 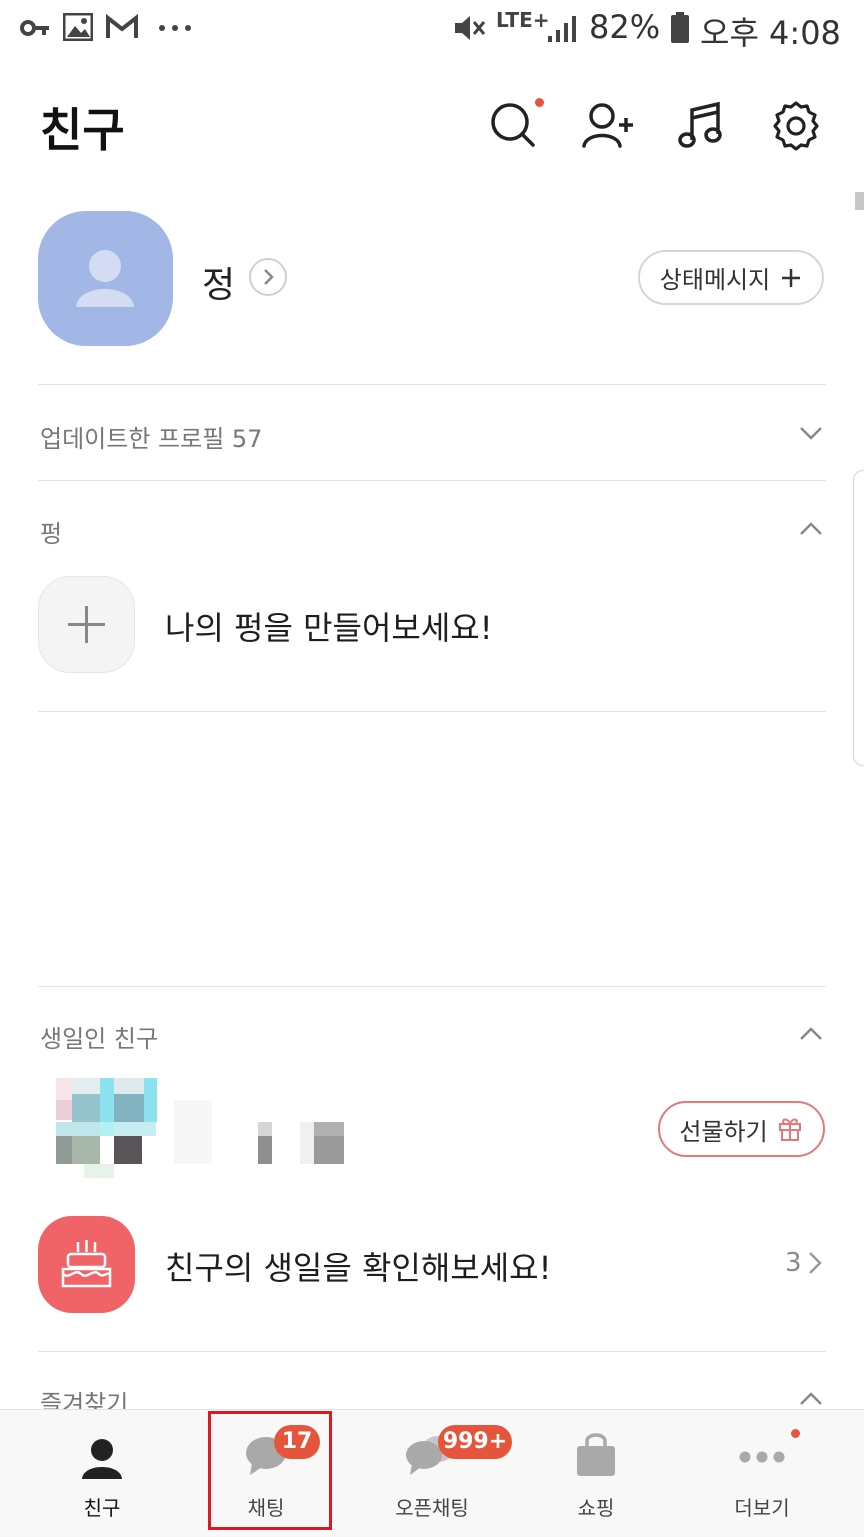 What do you see at coordinates (432, 30) in the screenshot?
I see `status-bar: LTE+ 82% 오후 4:08` at bounding box center [432, 30].